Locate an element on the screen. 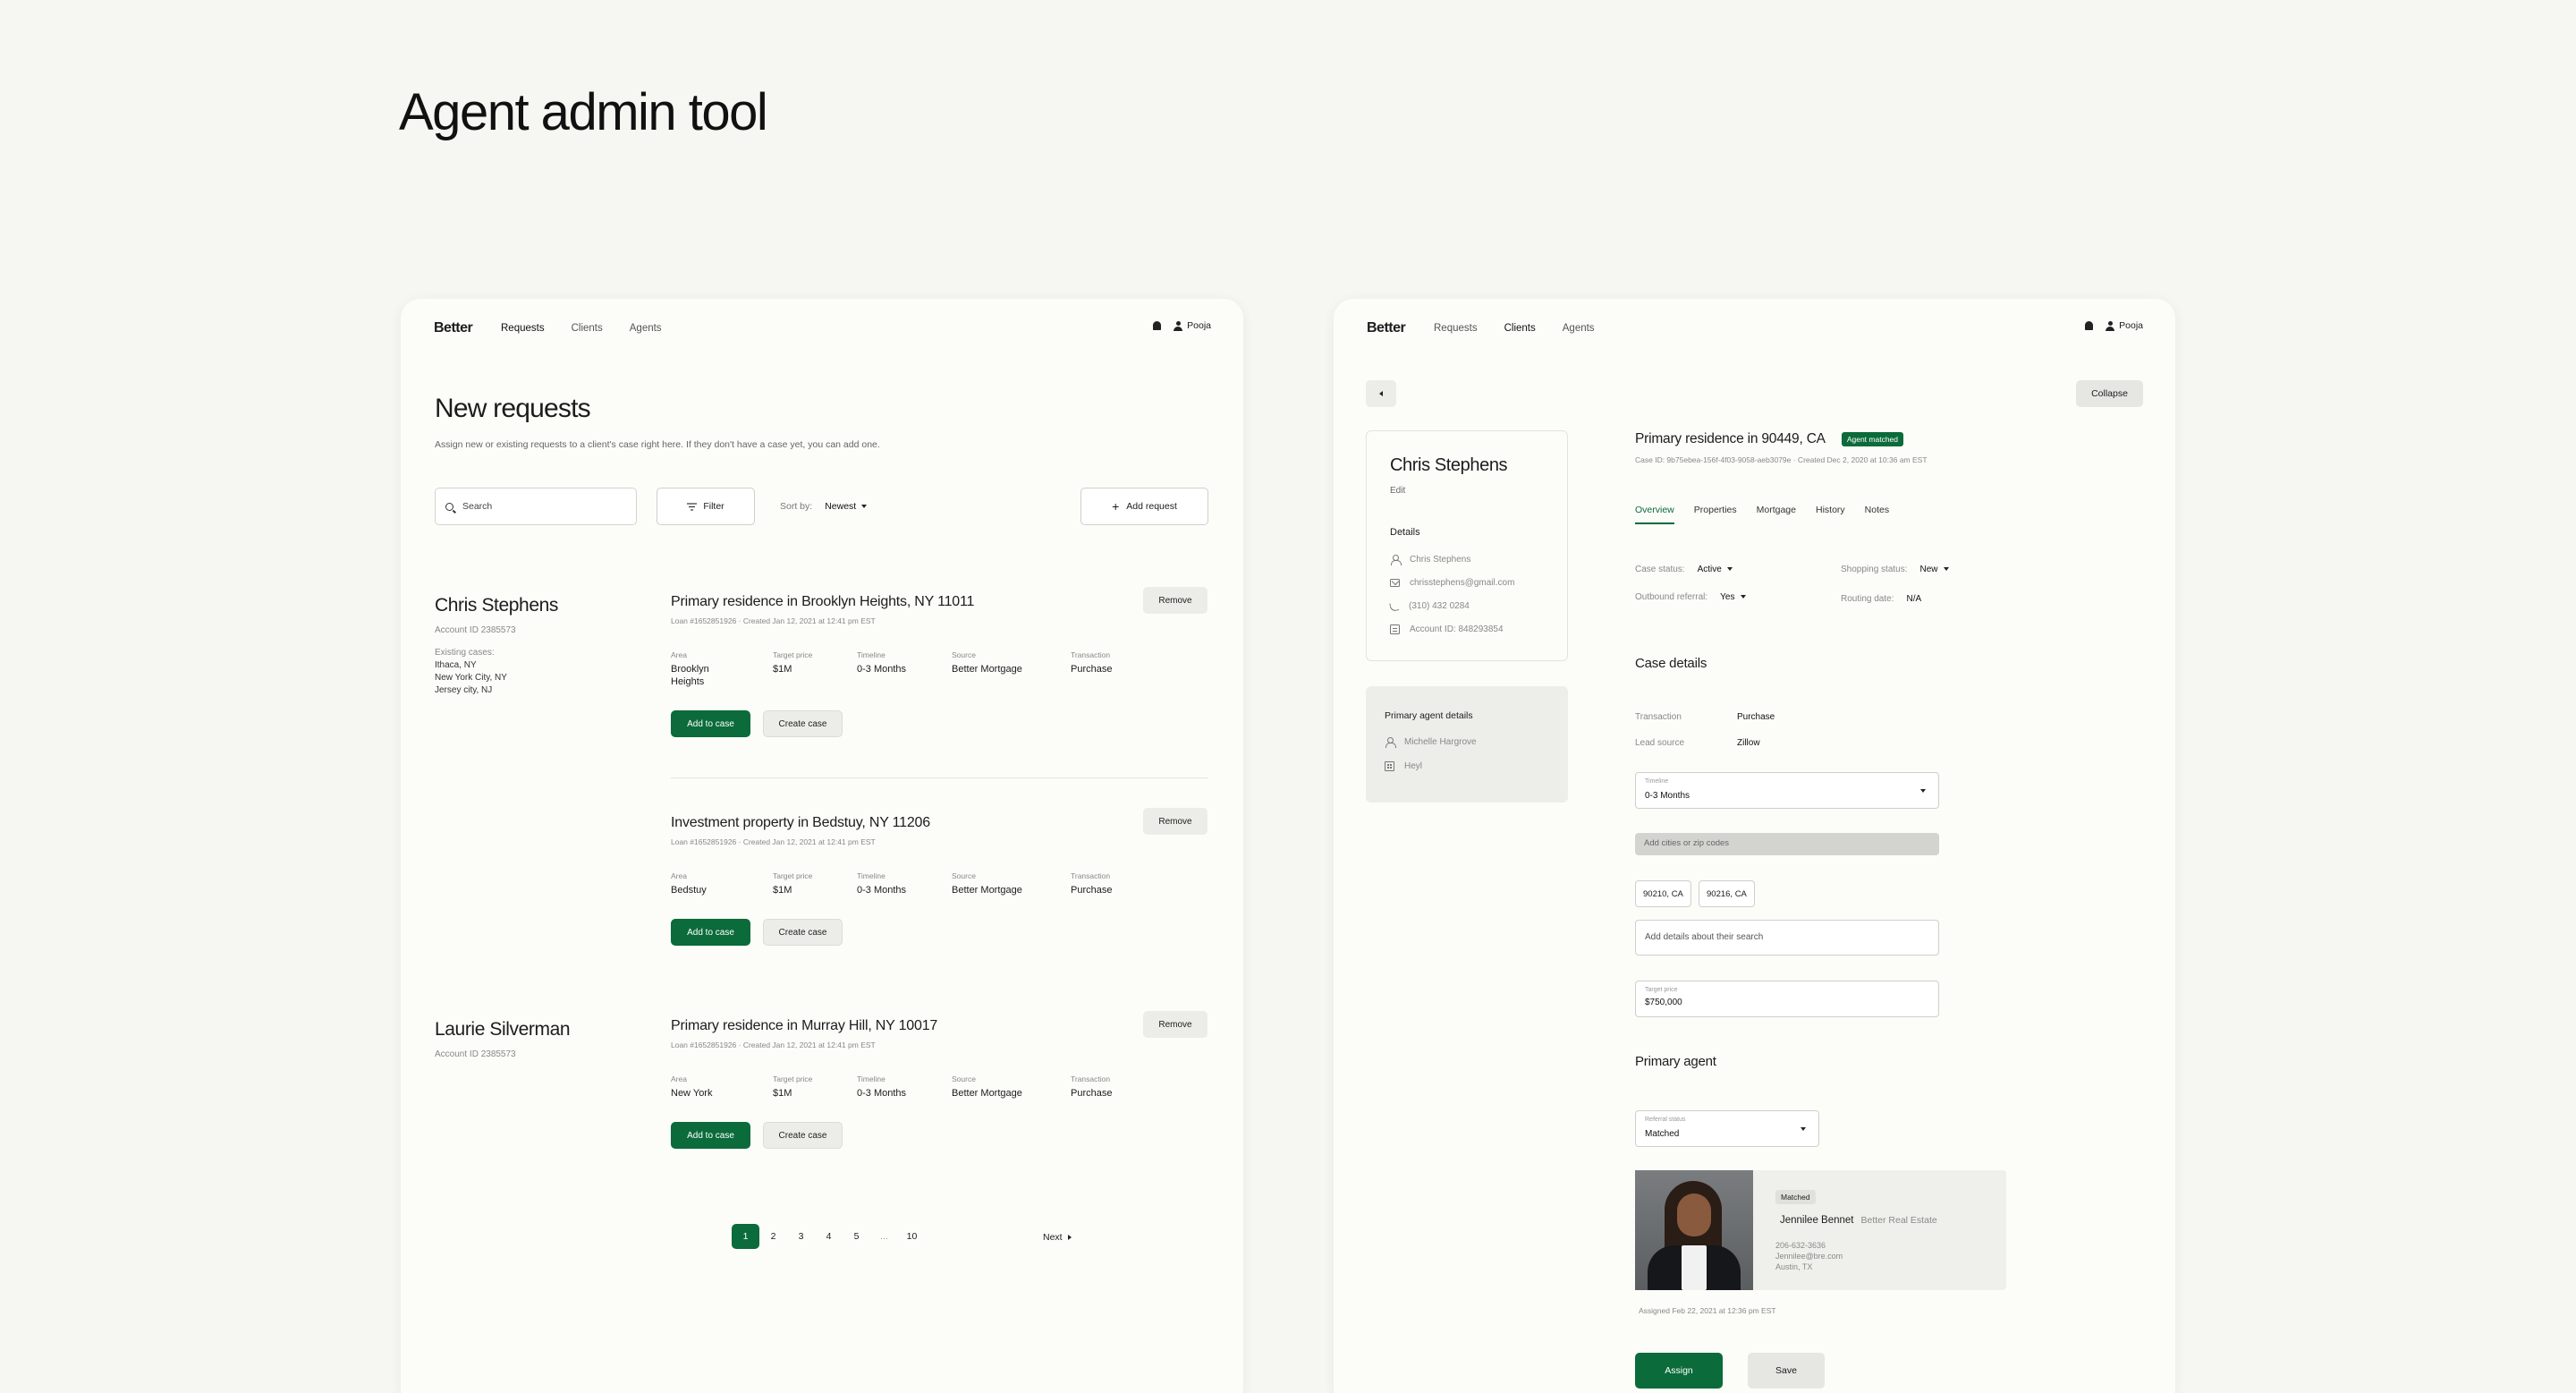  outbound-referral-dropdown: Yes is located at coordinates (1733, 597).